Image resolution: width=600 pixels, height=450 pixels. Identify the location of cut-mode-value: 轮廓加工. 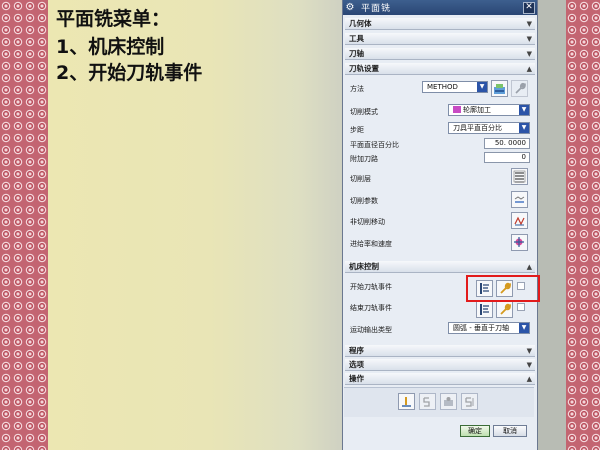
(477, 110).